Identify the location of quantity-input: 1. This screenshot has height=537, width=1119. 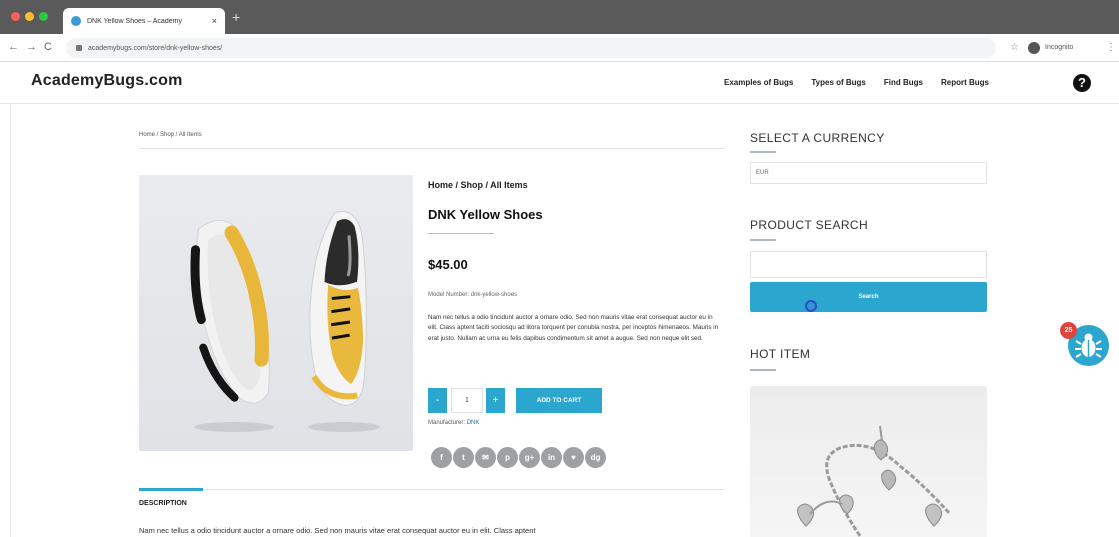
(467, 400).